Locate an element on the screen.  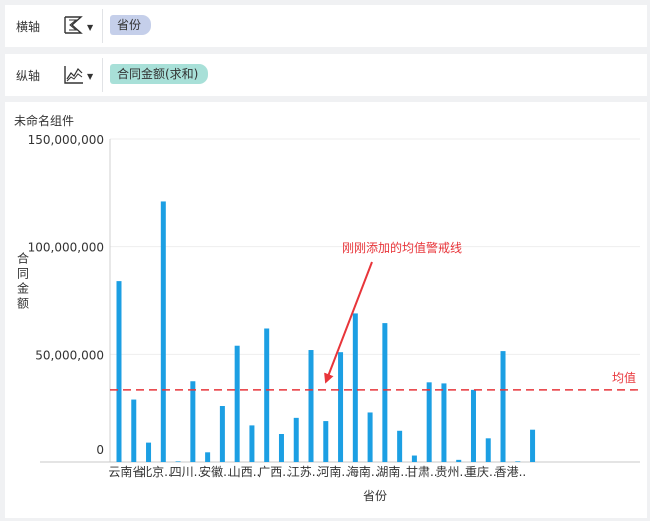
average-line-label: 均值 is located at coordinates (624, 377).